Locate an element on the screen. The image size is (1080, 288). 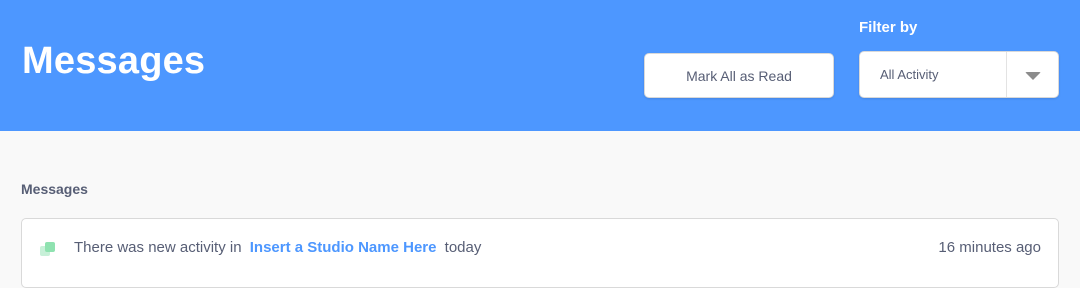
message-text-after: today is located at coordinates (463, 247).